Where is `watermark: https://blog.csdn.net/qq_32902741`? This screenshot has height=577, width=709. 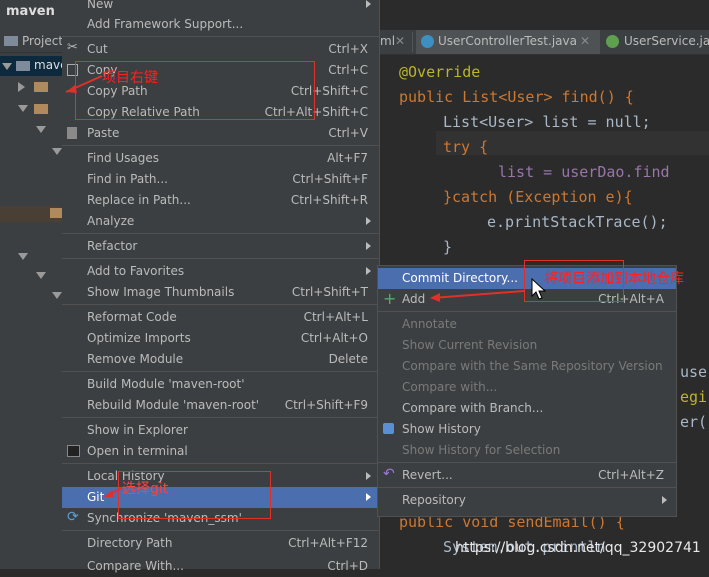 watermark: https://blog.csdn.net/qq_32902741 is located at coordinates (578, 548).